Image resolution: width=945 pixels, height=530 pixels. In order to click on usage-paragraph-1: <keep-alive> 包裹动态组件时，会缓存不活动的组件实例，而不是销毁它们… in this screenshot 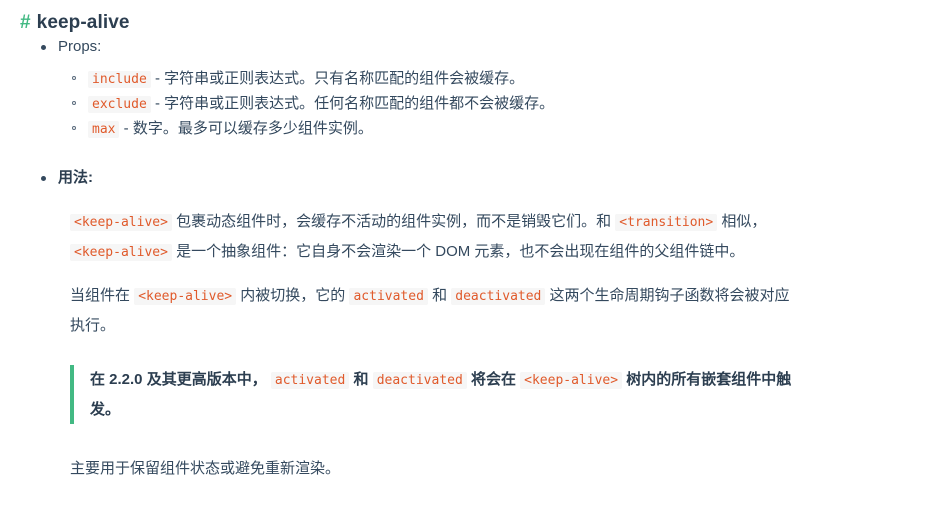, I will do `click(430, 237)`.